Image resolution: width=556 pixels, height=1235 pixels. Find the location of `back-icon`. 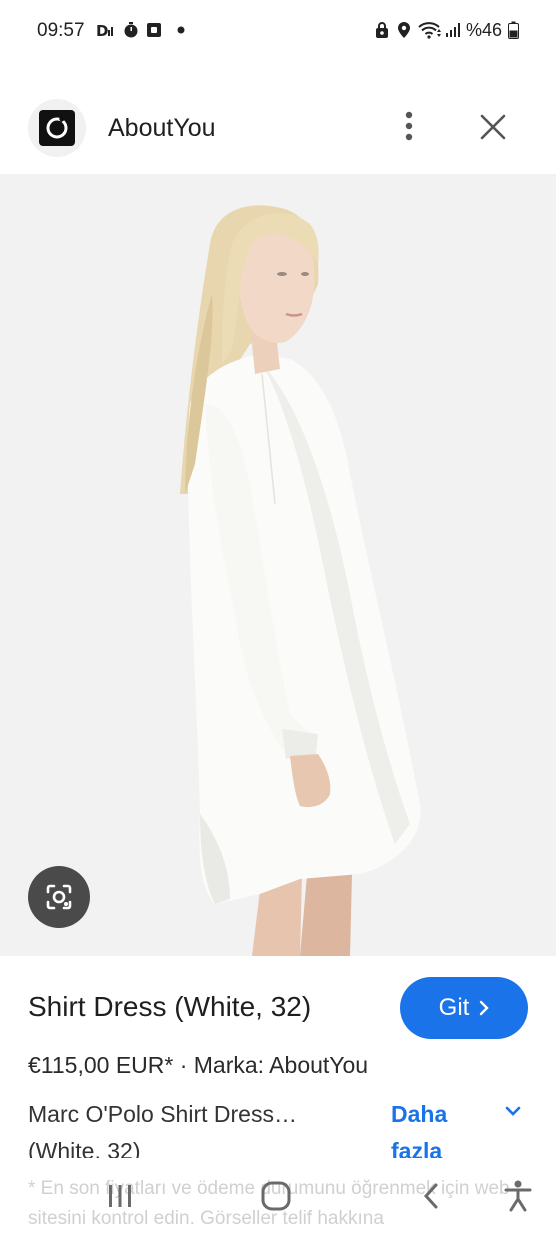

back-icon is located at coordinates (430, 1196).